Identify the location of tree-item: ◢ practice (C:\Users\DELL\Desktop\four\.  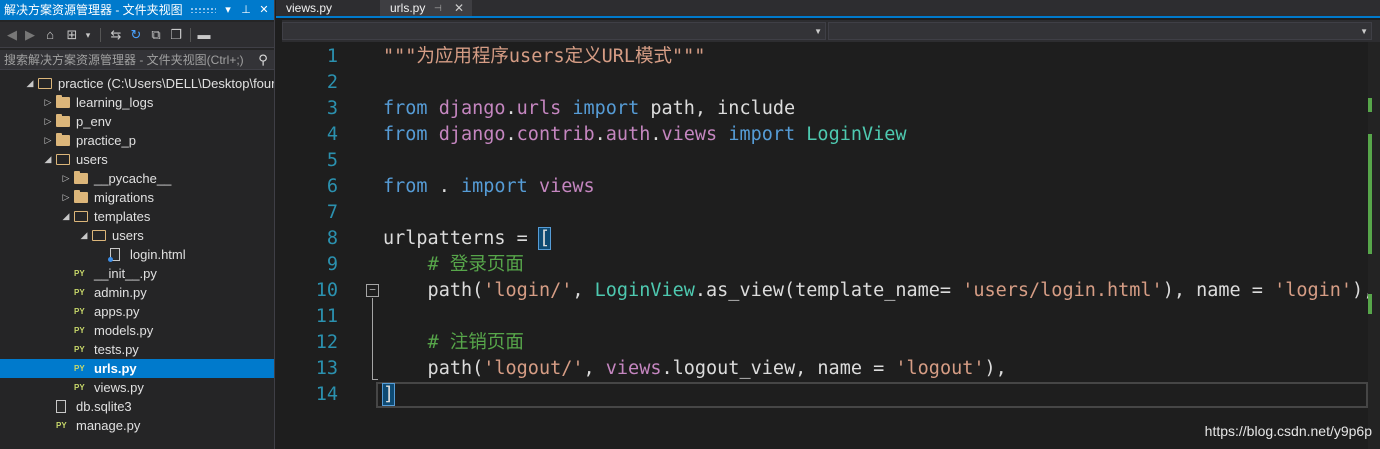
(137, 83).